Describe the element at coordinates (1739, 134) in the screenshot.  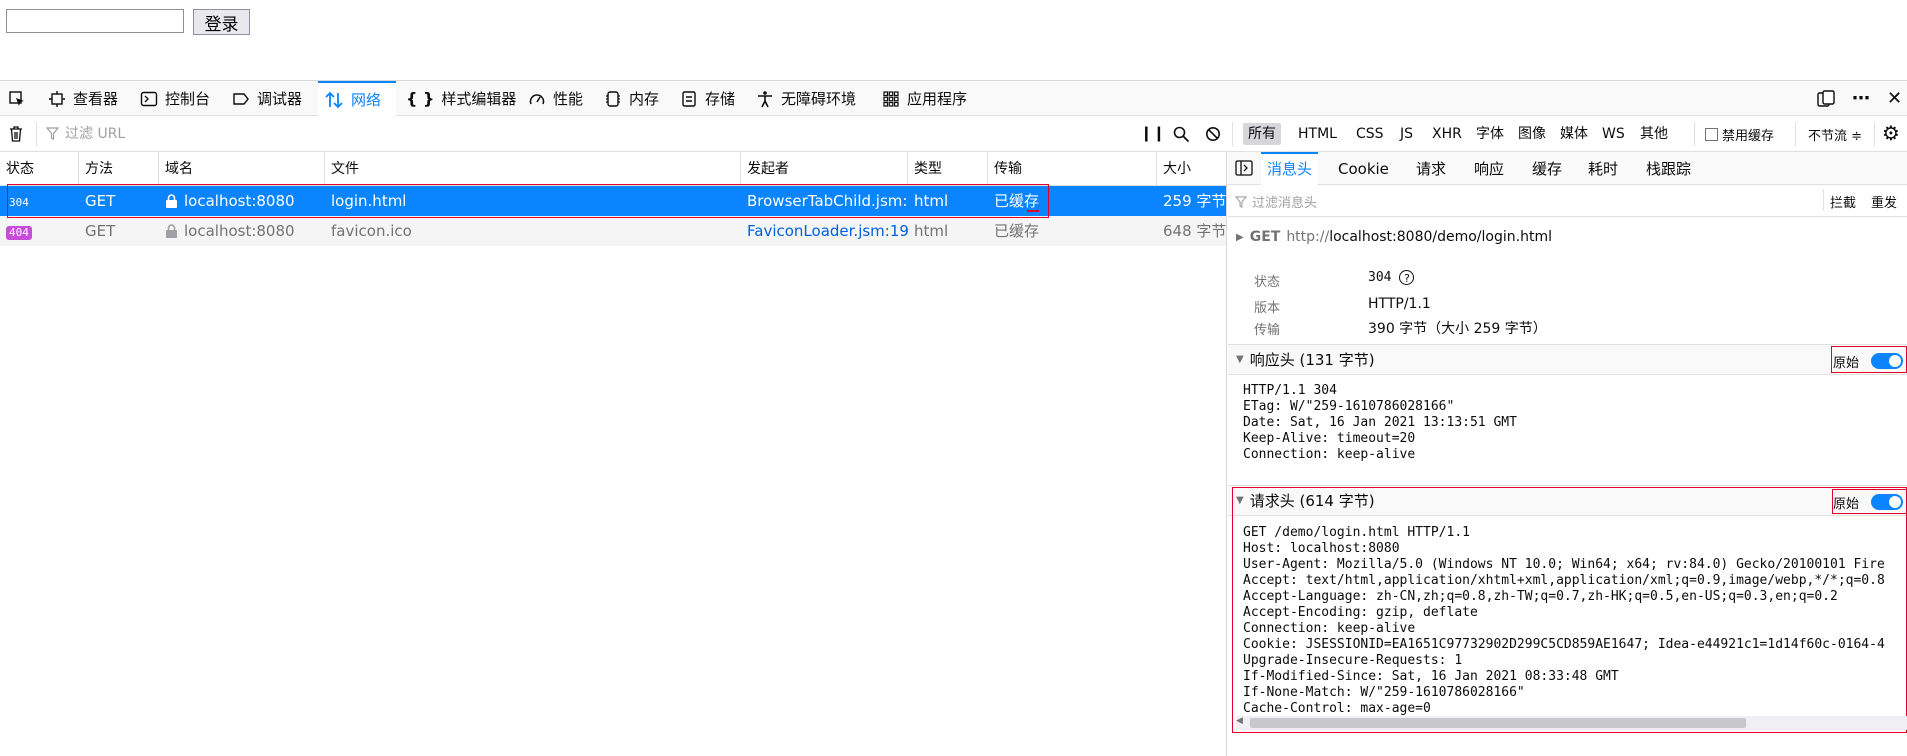
I see `disable-cache-checkbox: 禁用缓存` at that location.